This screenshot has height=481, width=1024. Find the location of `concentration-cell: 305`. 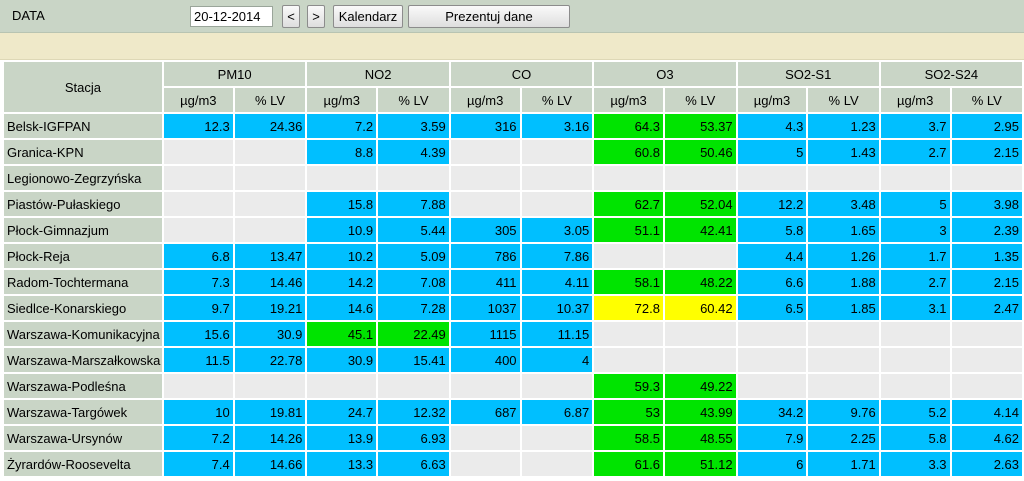

concentration-cell: 305 is located at coordinates (485, 230).